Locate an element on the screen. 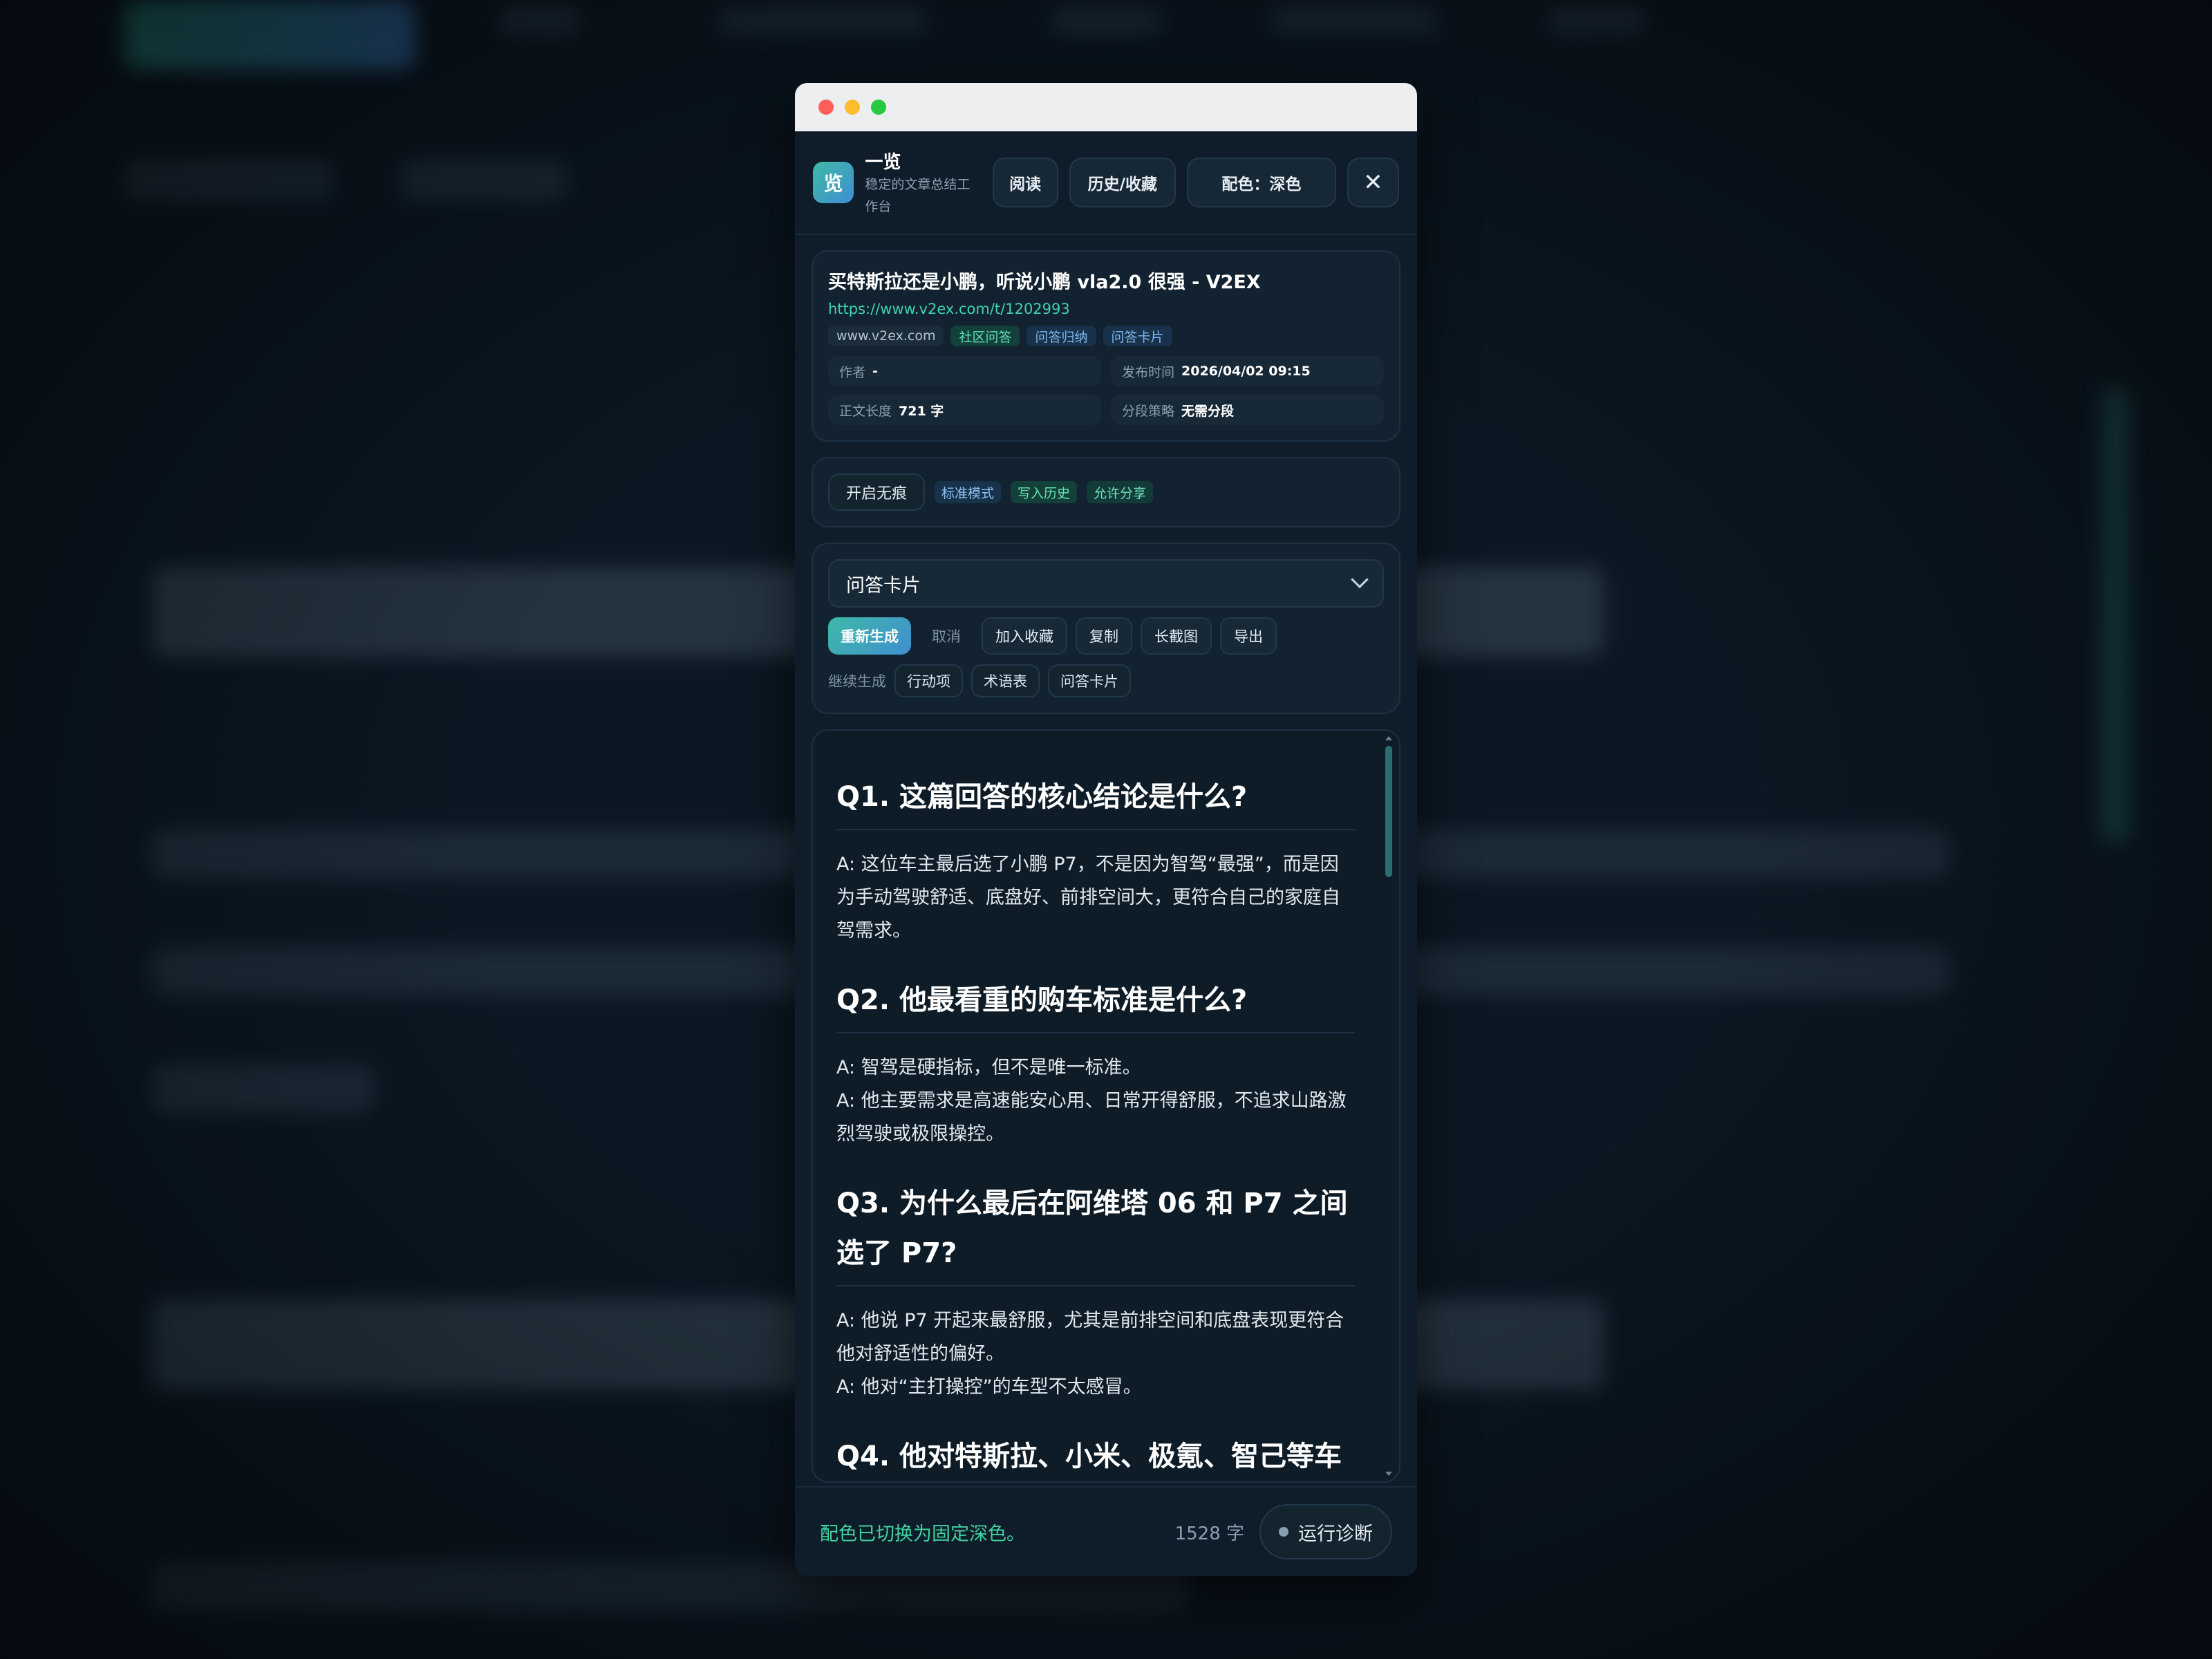 This screenshot has width=2212, height=1659. run-diagnostics-label: 运行诊断 is located at coordinates (1335, 1534).